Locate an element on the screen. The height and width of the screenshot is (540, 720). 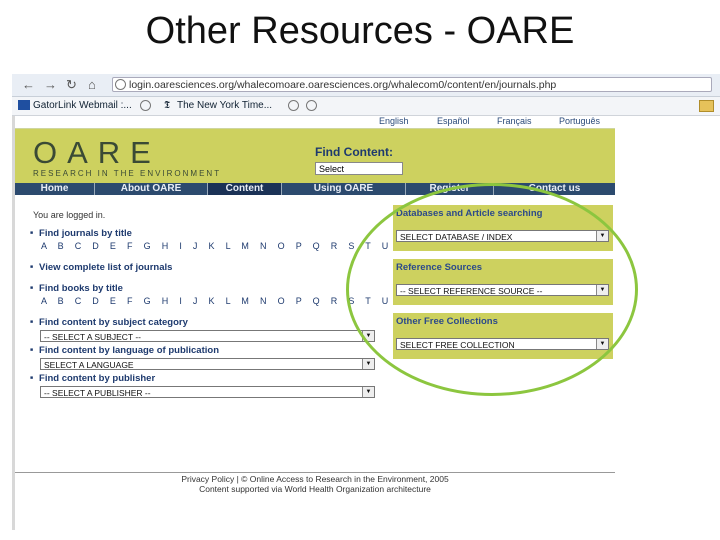
publisher-select: -- SELECT A PUBLISHER -- ▼ is located at coordinates (207, 392).